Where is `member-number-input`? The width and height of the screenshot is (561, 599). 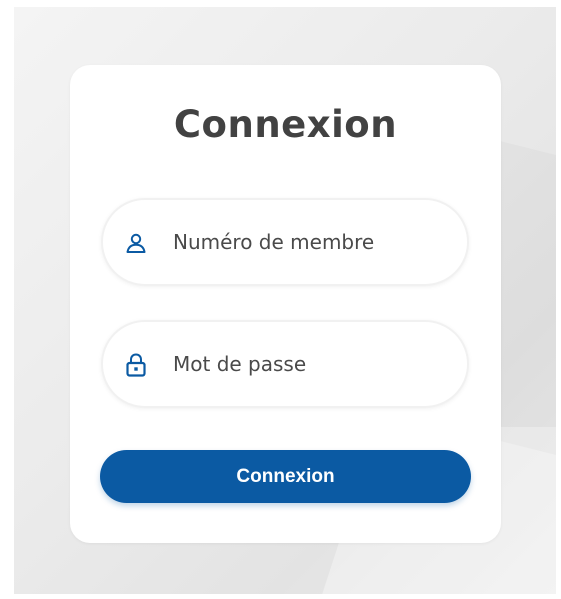 member-number-input is located at coordinates (313, 242).